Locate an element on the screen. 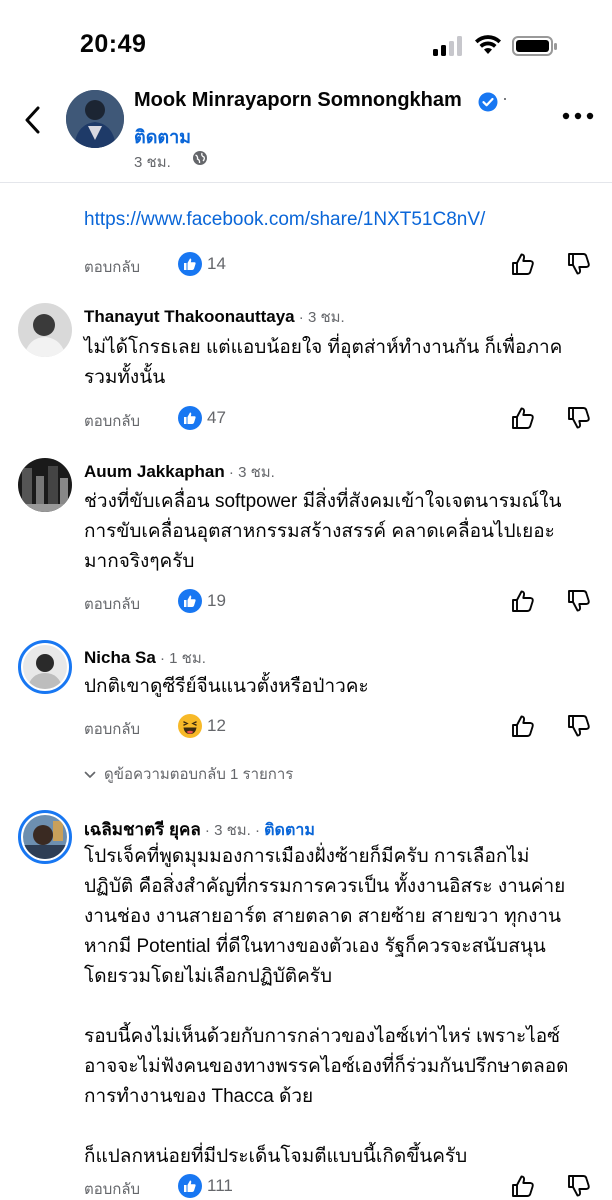 Image resolution: width=612 pixels, height=1200 pixels. author-avatar is located at coordinates (95, 119).